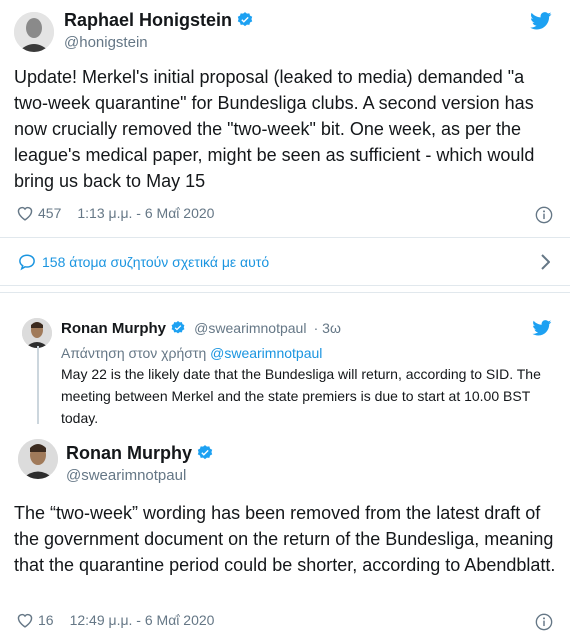 This screenshot has height=638, width=570. Describe the element at coordinates (49, 213) in the screenshot. I see `like-count: 457` at that location.